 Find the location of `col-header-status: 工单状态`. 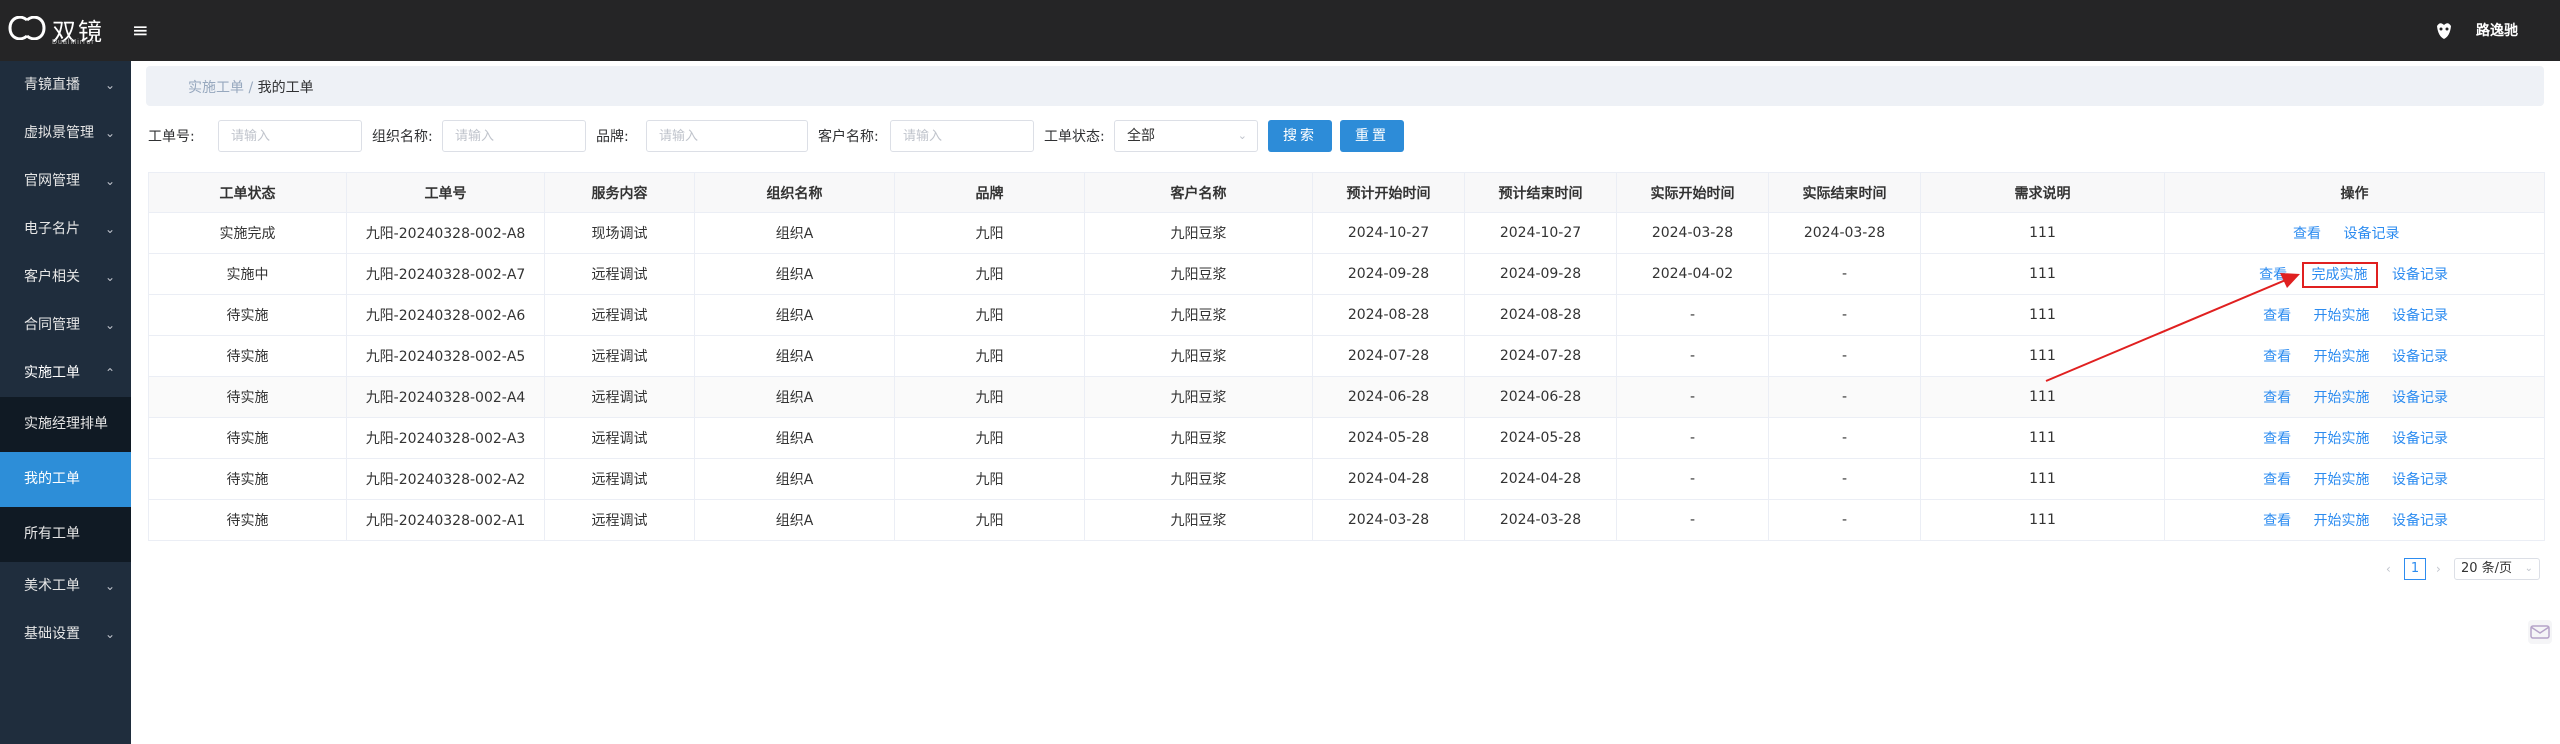

col-header-status: 工单状态 is located at coordinates (247, 192).